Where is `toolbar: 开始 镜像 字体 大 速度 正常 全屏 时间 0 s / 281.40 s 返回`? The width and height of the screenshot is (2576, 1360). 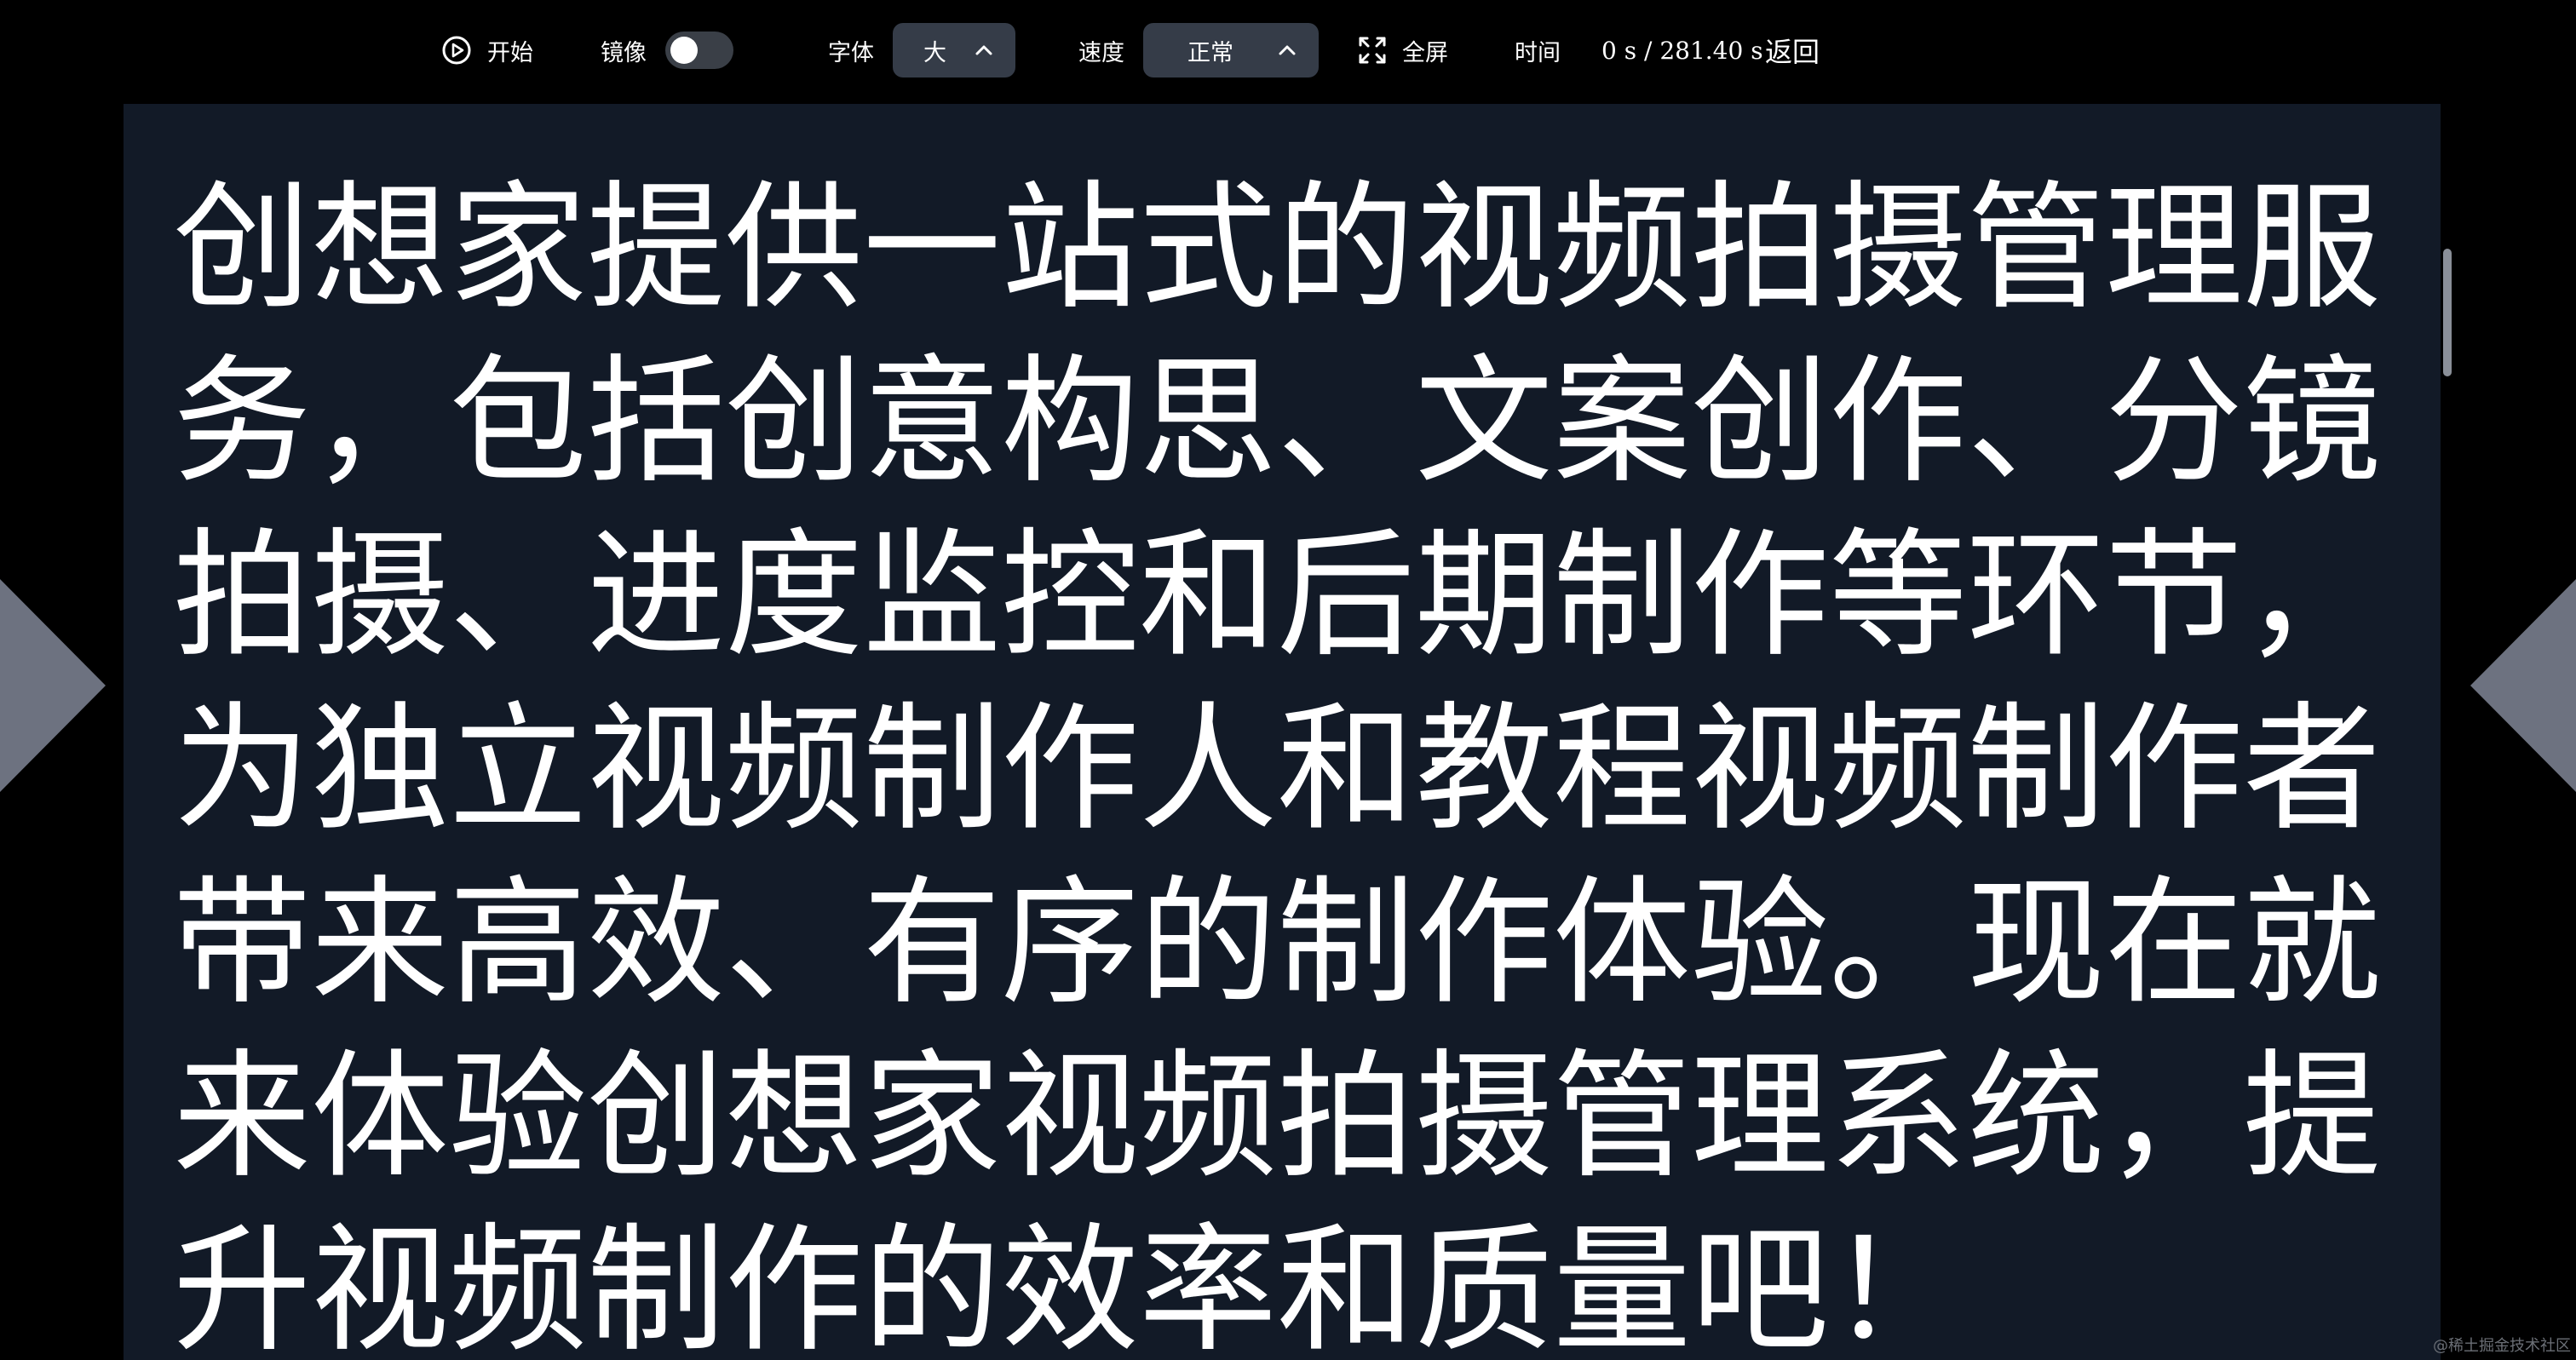
toolbar: 开始 镜像 字体 大 速度 正常 全屏 时间 0 s / 281.40 s 返回 is located at coordinates (1288, 50).